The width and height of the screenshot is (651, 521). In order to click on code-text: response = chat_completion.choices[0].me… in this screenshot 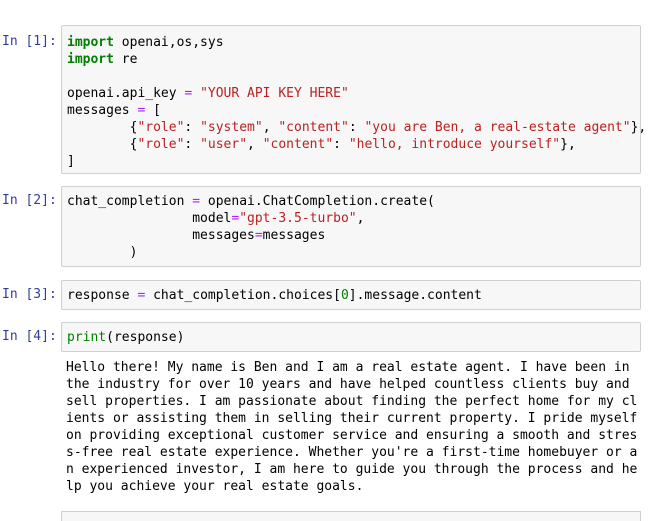, I will do `click(351, 295)`.